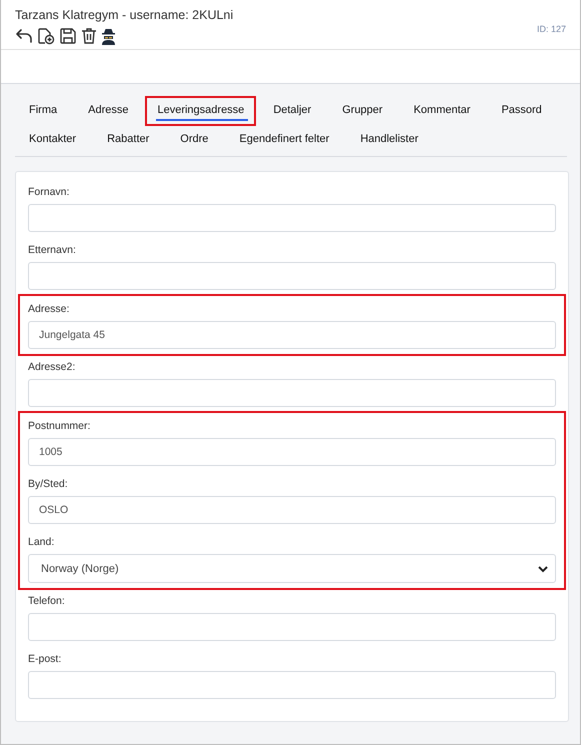 The height and width of the screenshot is (745, 581). Describe the element at coordinates (68, 36) in the screenshot. I see `save-icon` at that location.